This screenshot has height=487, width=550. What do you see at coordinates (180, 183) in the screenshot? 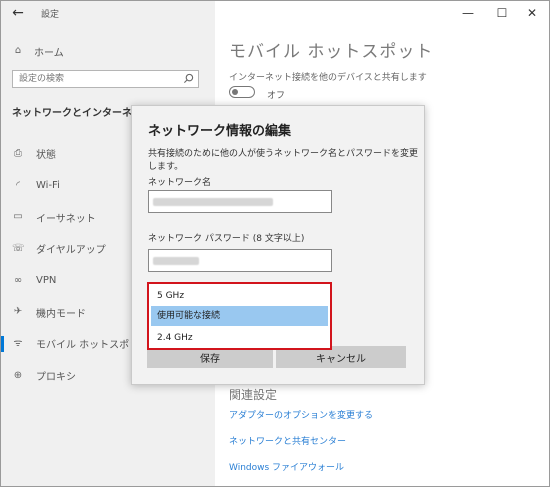
I see `network-name-label: ネットワーク名` at bounding box center [180, 183].